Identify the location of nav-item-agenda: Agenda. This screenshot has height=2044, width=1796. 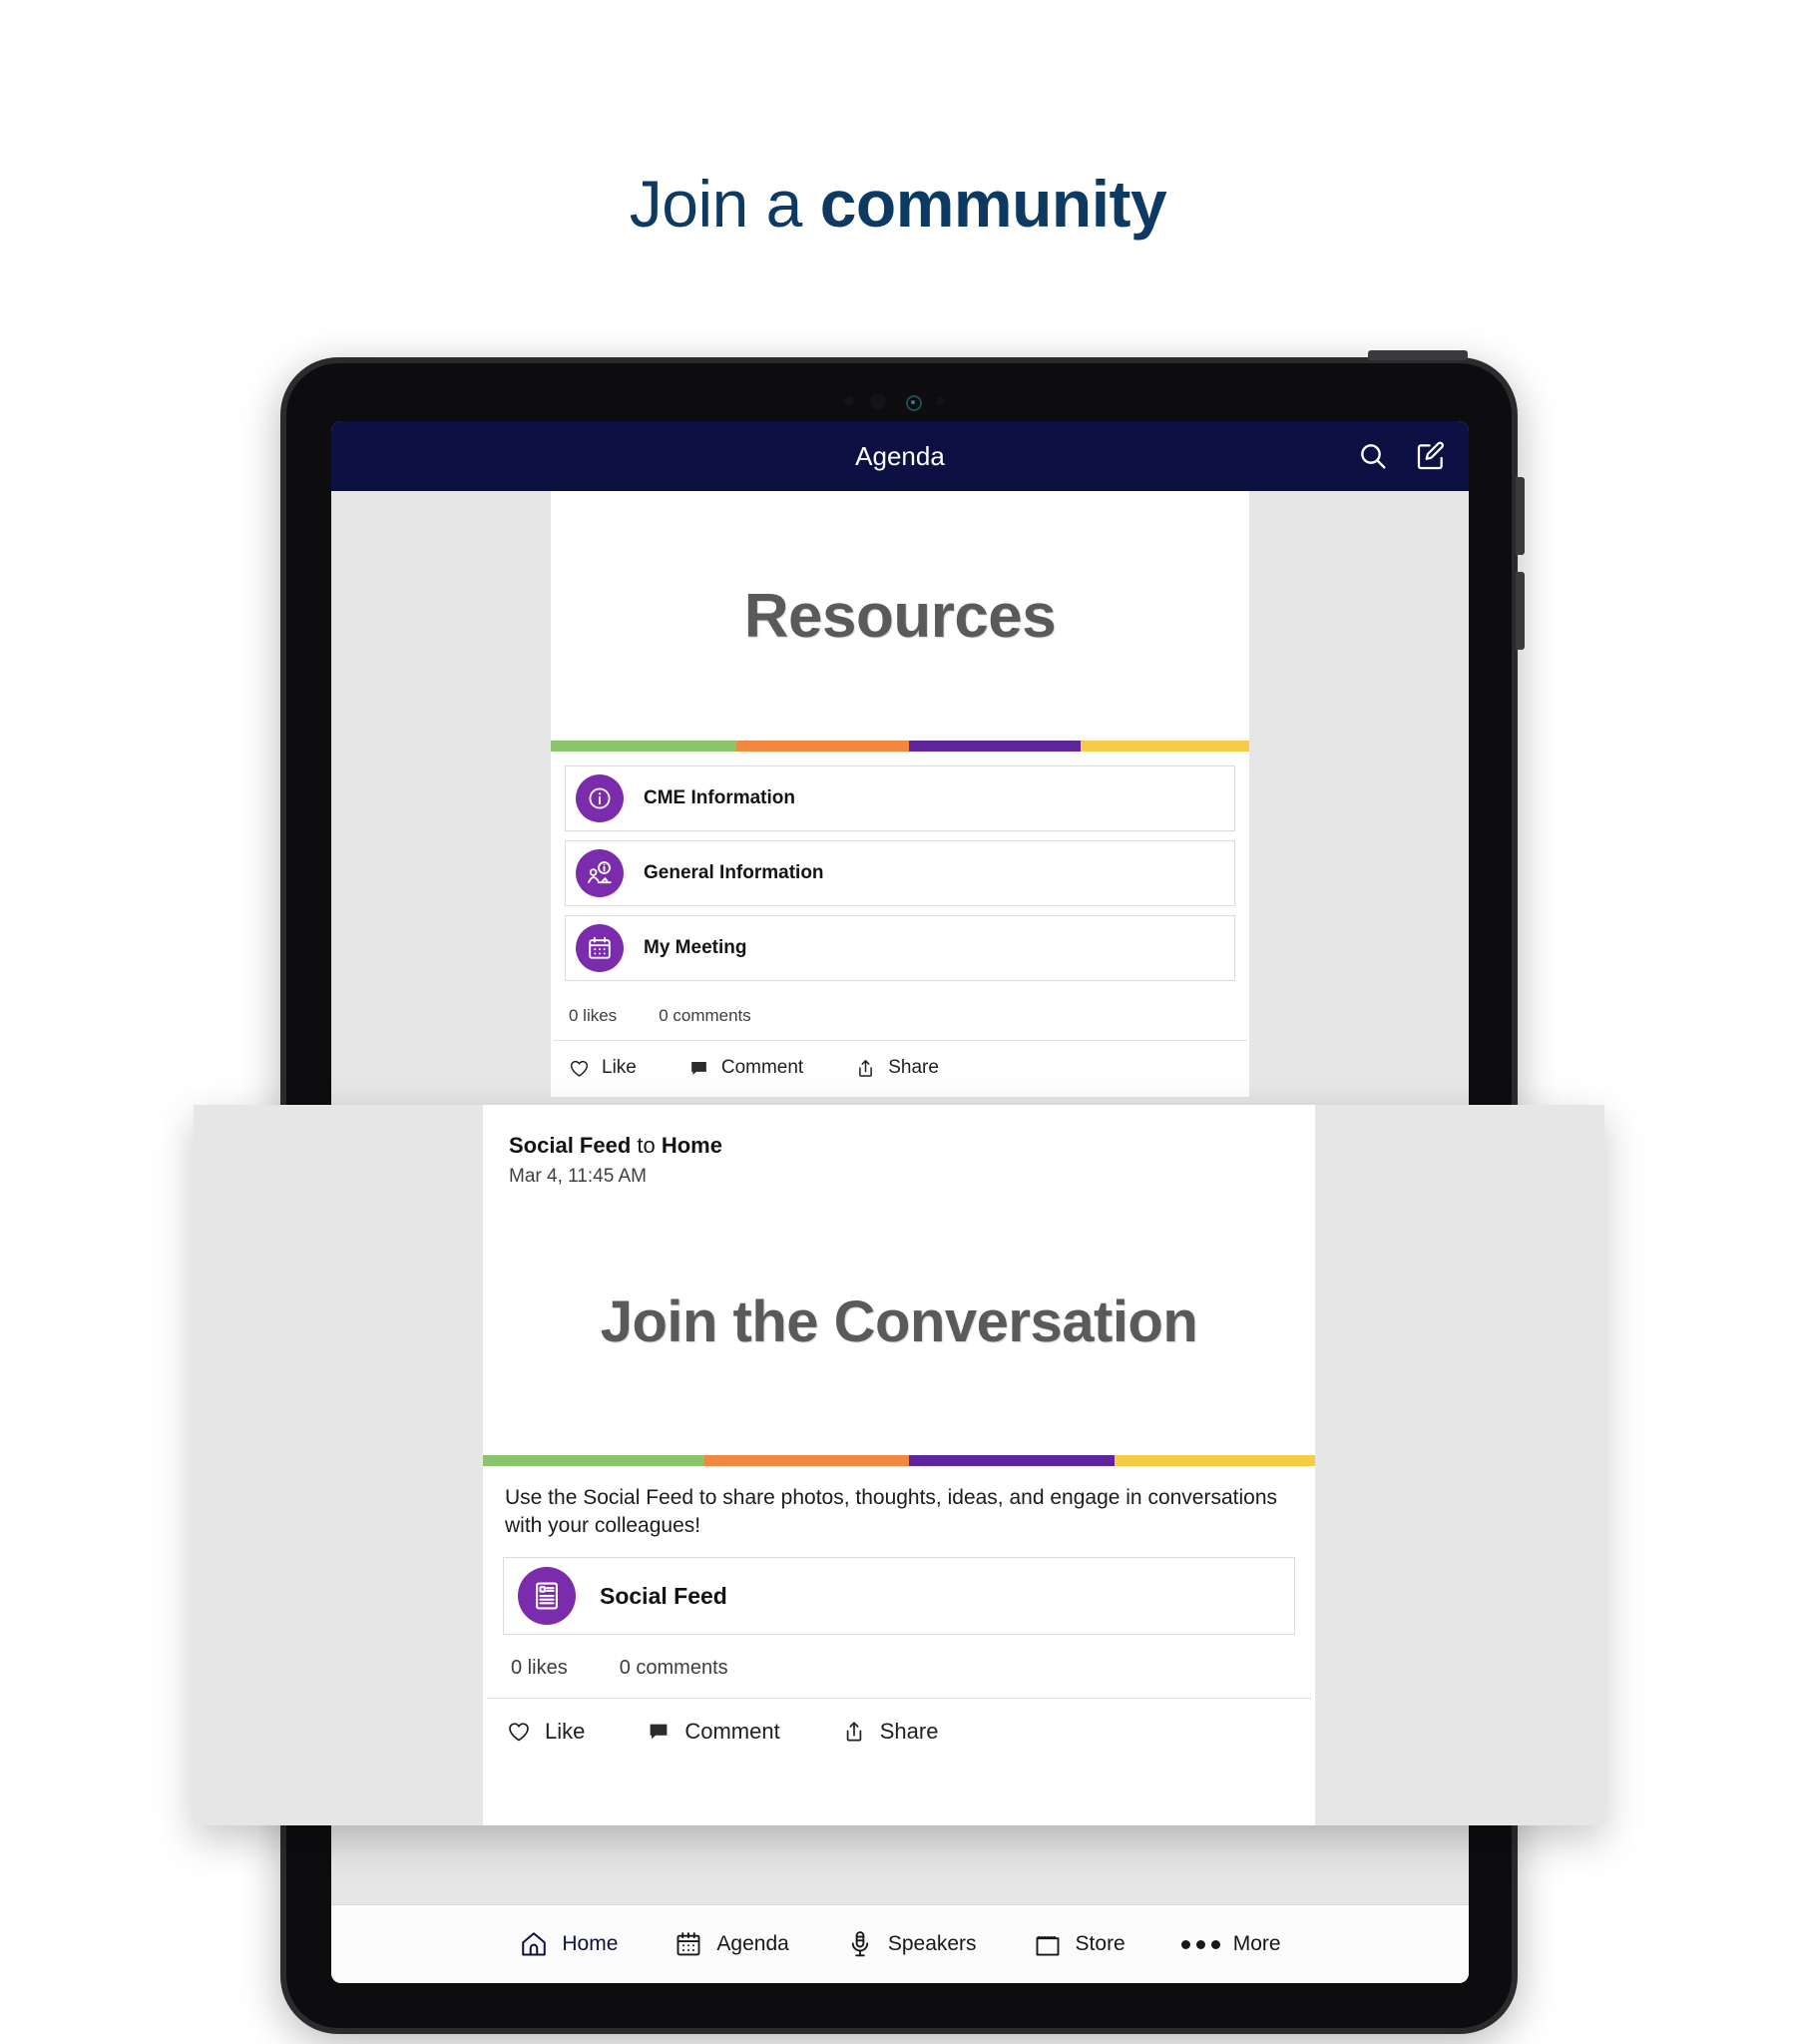
(731, 1944).